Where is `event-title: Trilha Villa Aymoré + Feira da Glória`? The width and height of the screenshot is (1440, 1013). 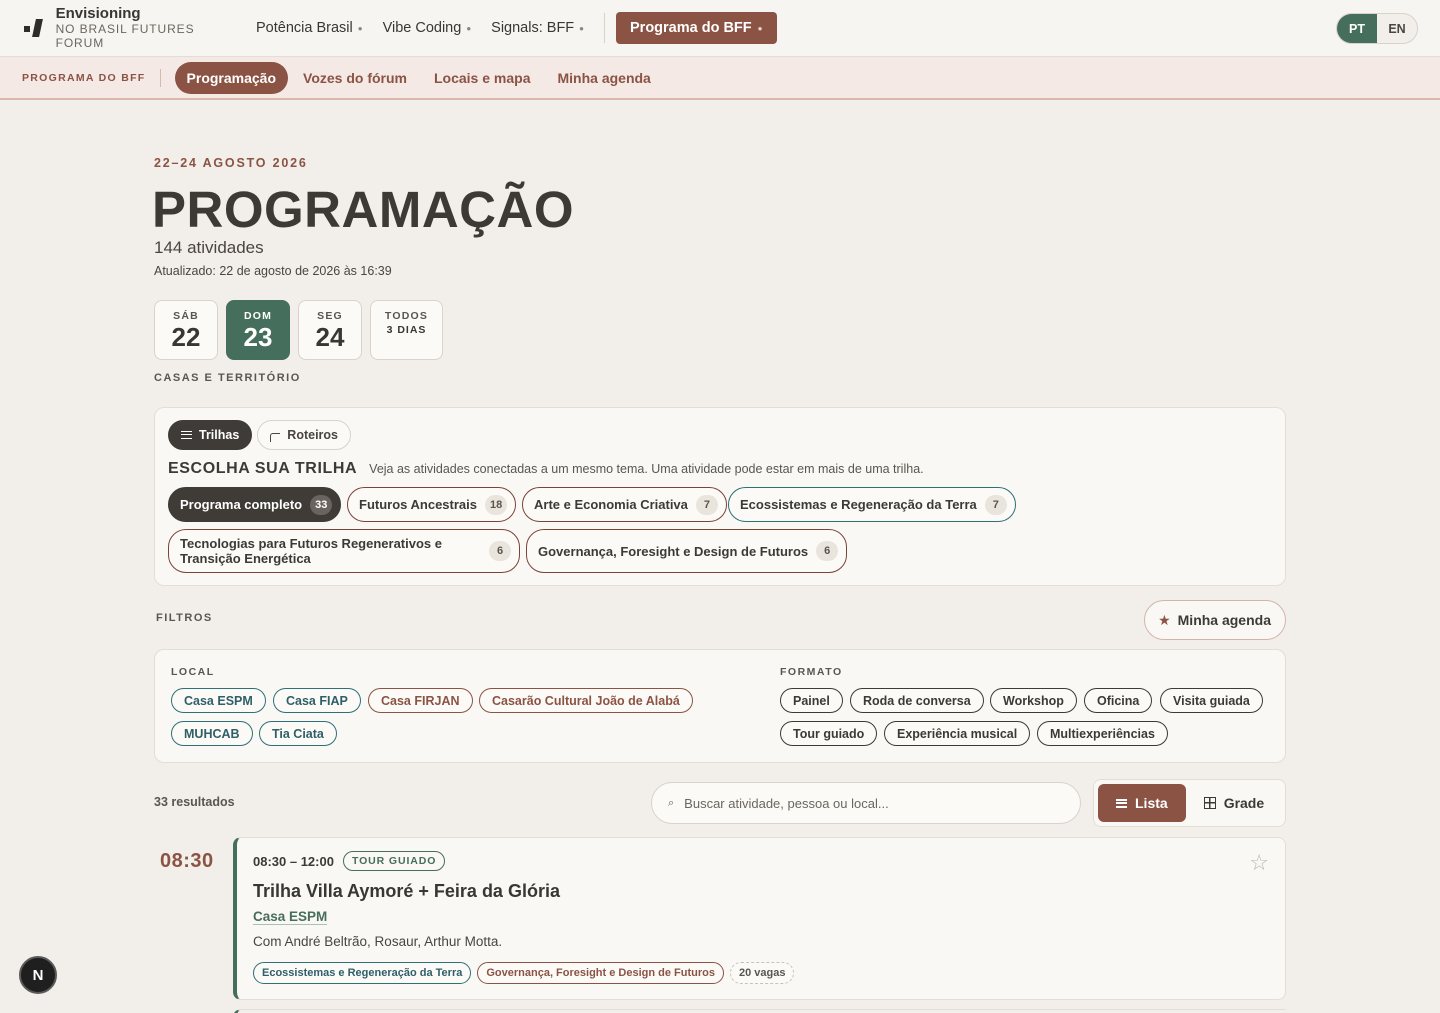 event-title: Trilha Villa Aymoré + Feira da Glória is located at coordinates (406, 891).